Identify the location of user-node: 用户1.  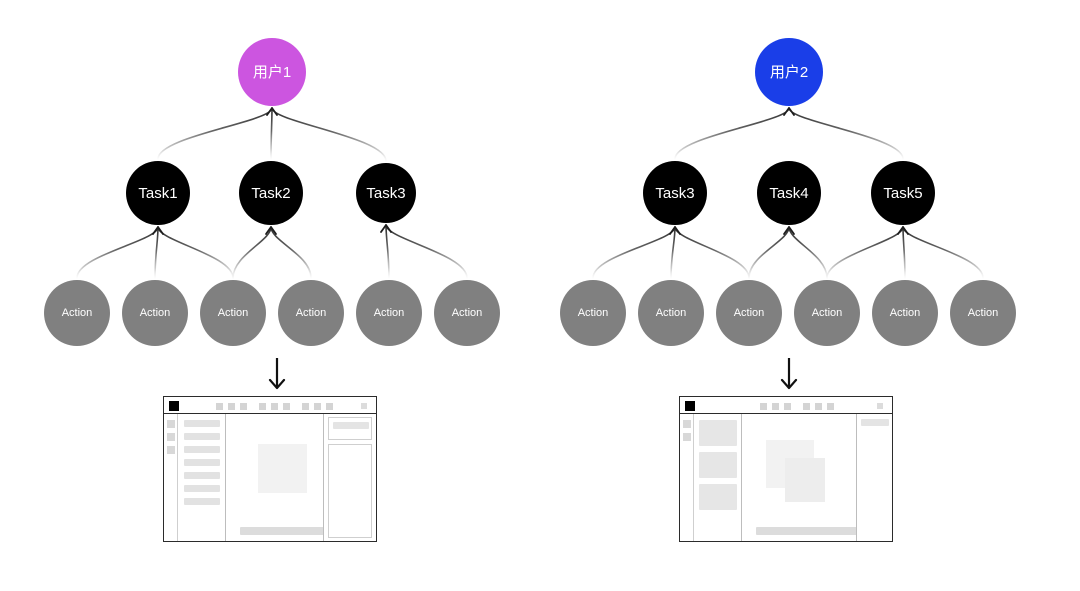
(272, 72).